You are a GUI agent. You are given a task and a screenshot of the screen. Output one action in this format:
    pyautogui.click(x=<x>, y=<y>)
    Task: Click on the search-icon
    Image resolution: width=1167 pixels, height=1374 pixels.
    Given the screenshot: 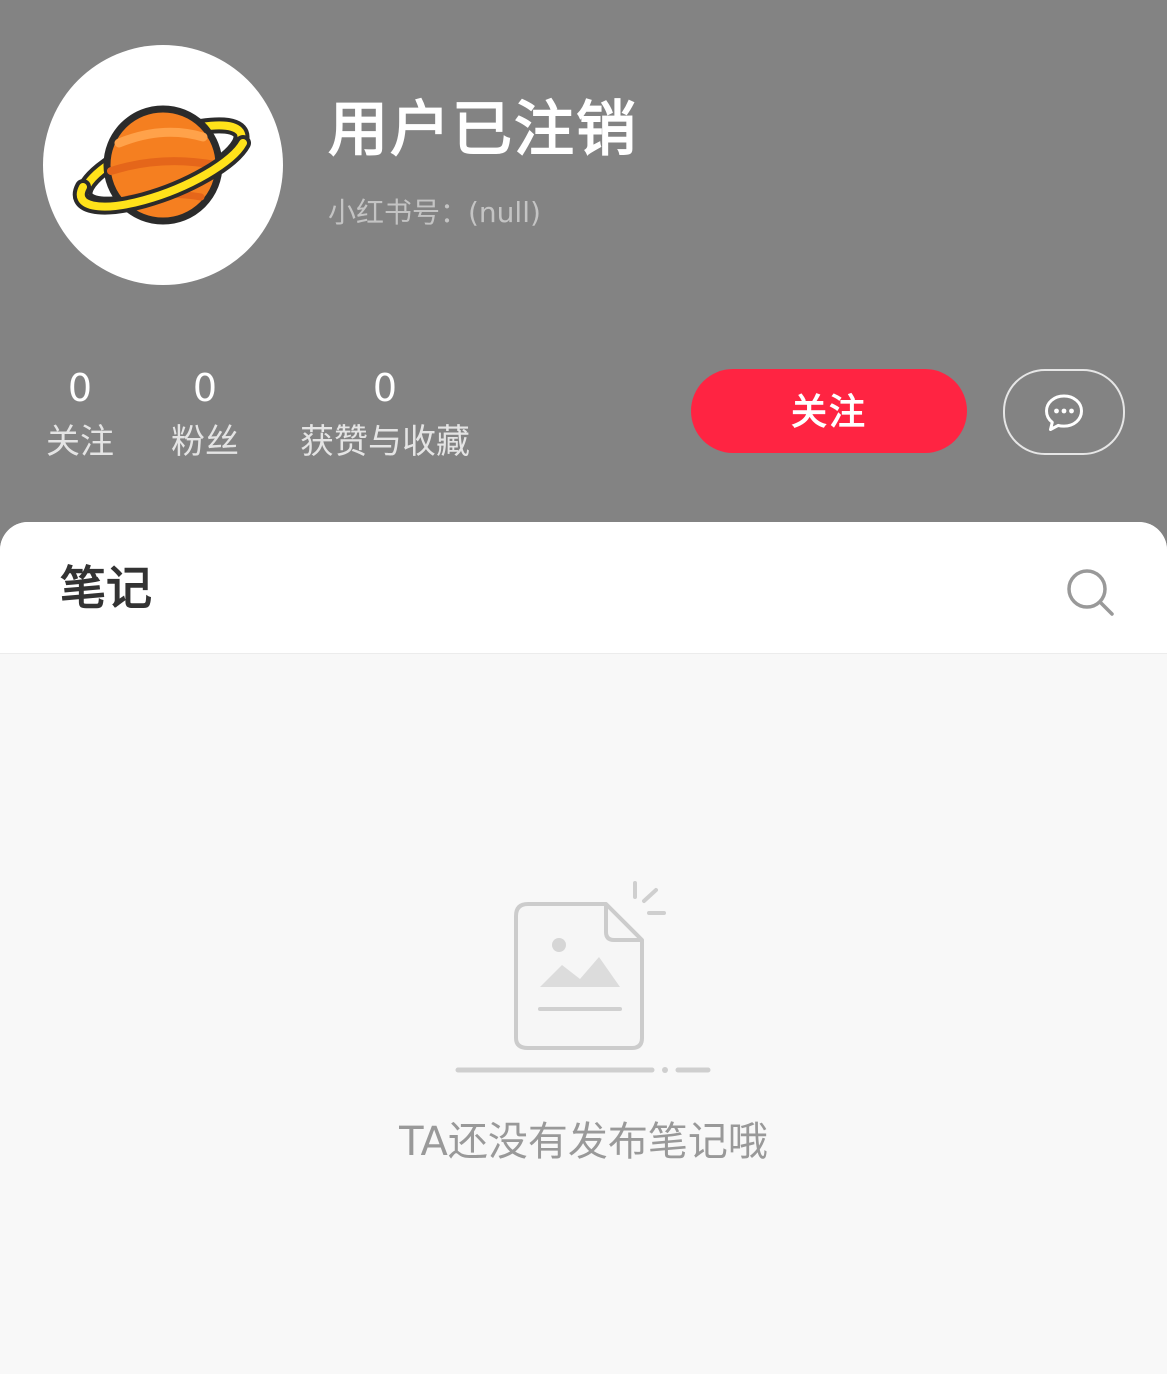 What is the action you would take?
    pyautogui.click(x=1090, y=592)
    